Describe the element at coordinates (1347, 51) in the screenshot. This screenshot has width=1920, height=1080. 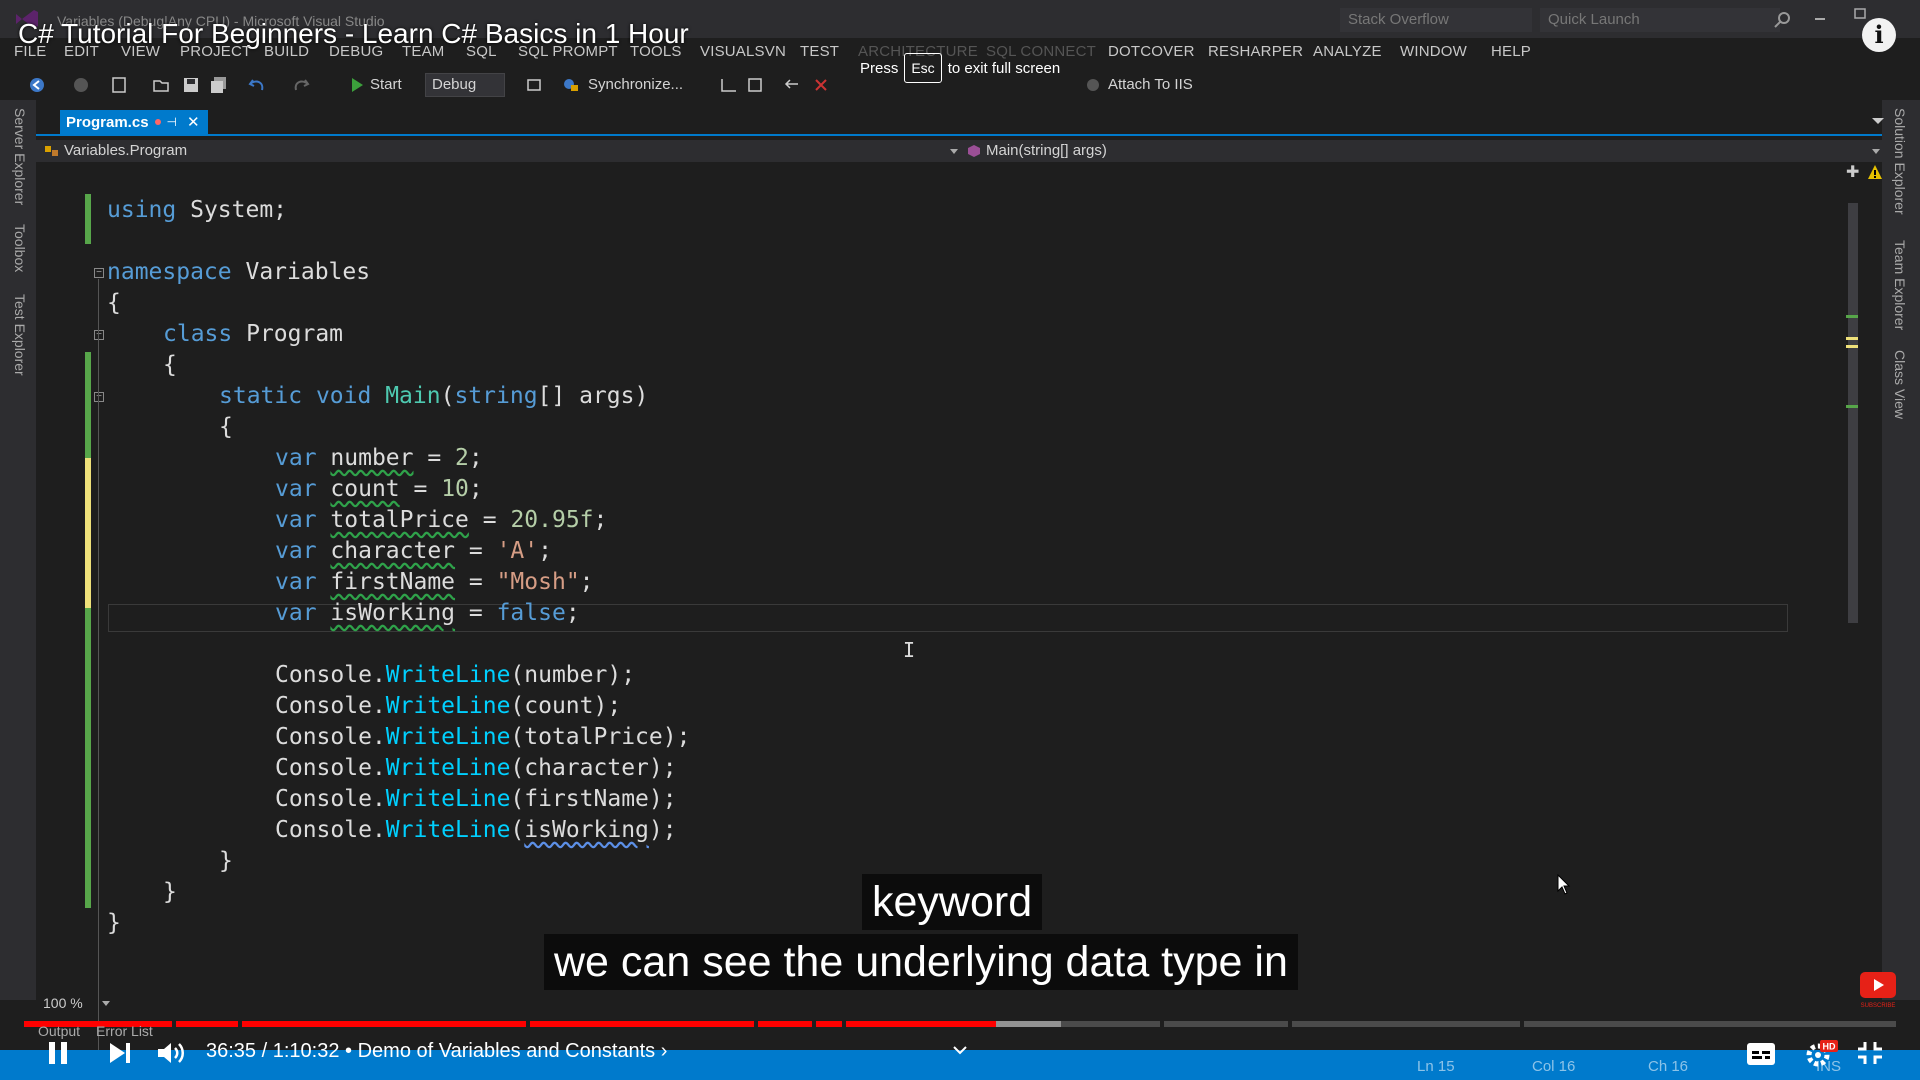
I see `menu-analyze: ANALYZE` at that location.